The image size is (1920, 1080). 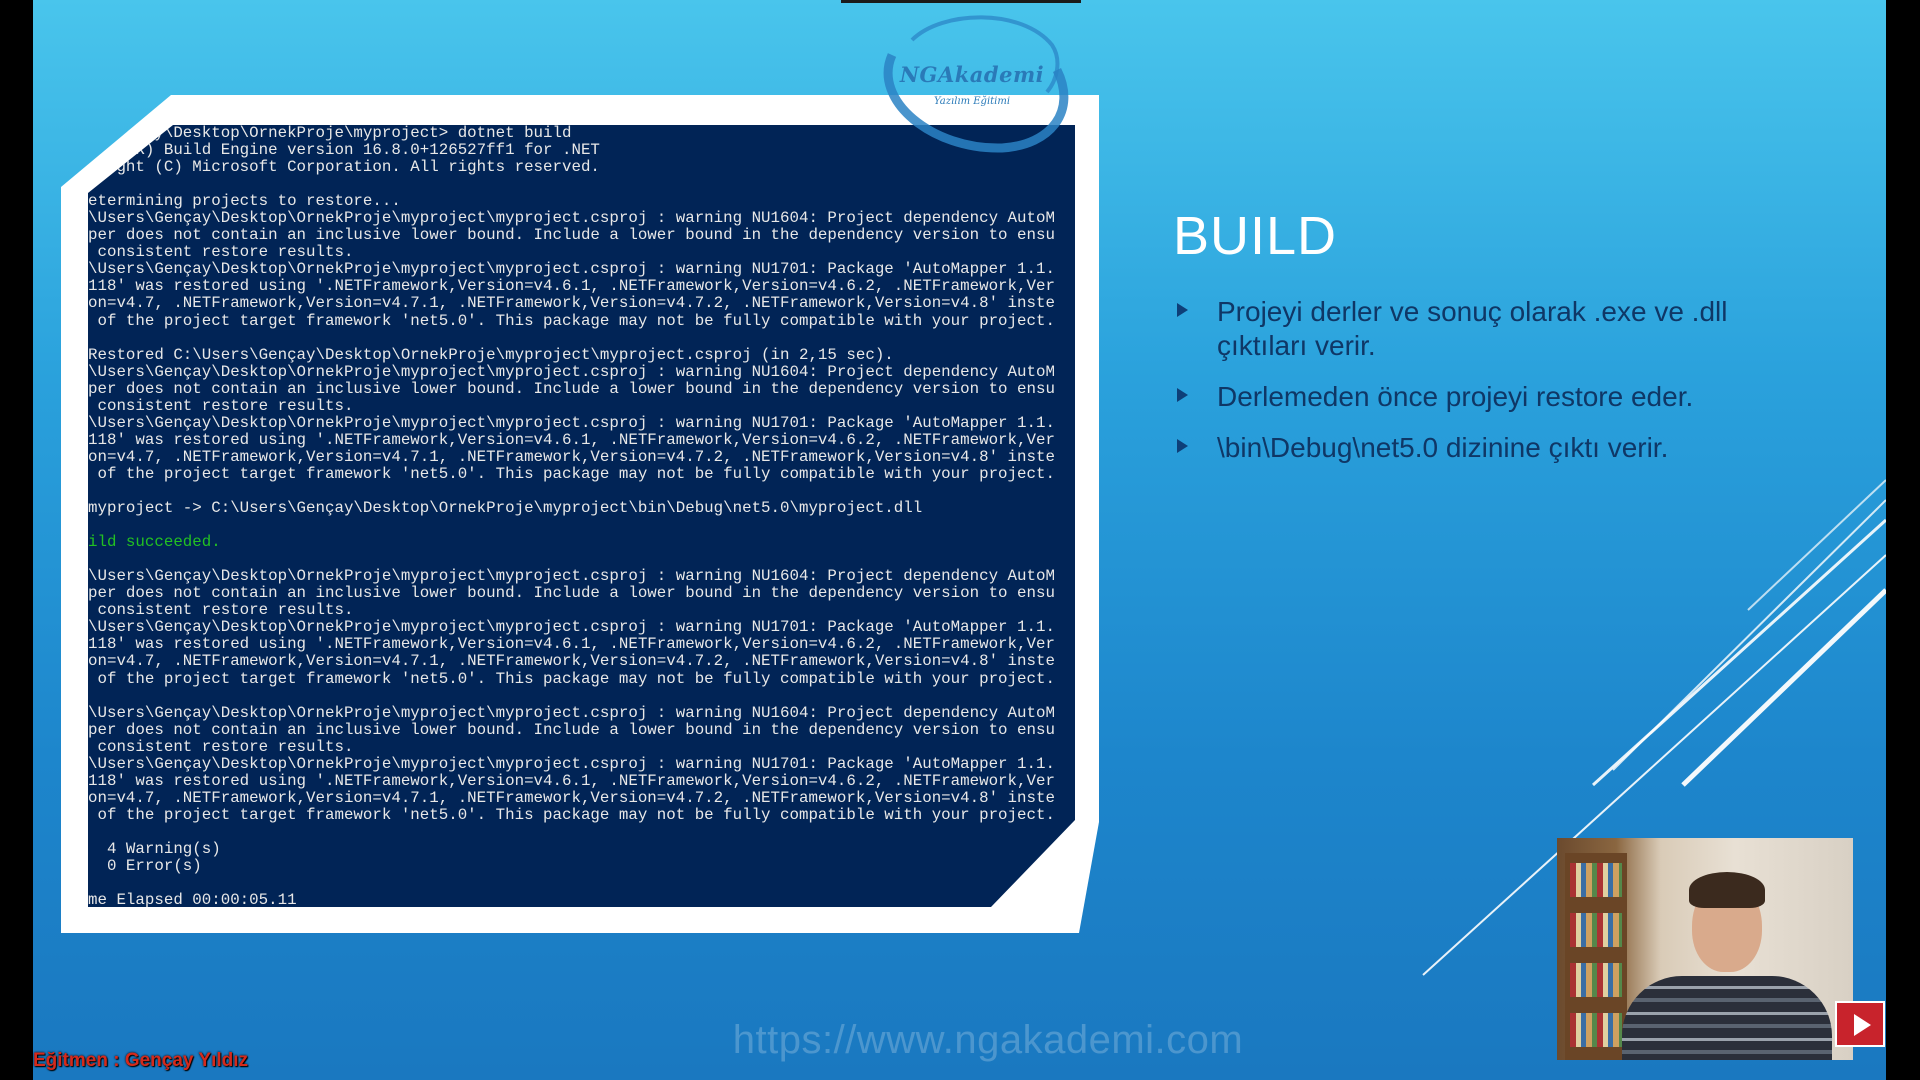 What do you see at coordinates (1727, 890) in the screenshot?
I see `presenter-hair` at bounding box center [1727, 890].